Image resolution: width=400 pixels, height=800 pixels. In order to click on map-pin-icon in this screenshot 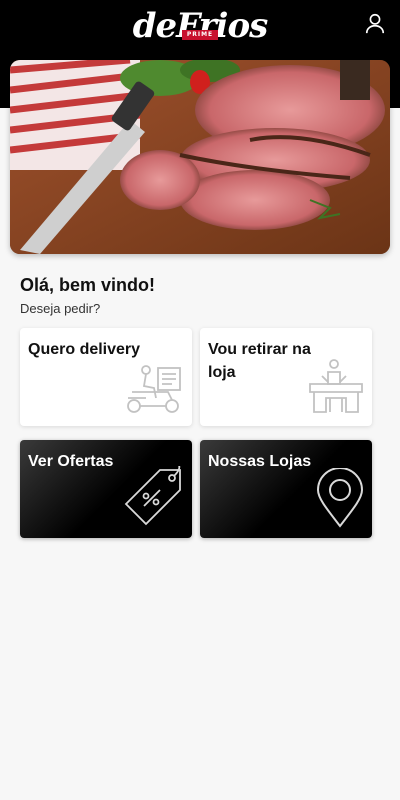, I will do `click(340, 498)`.